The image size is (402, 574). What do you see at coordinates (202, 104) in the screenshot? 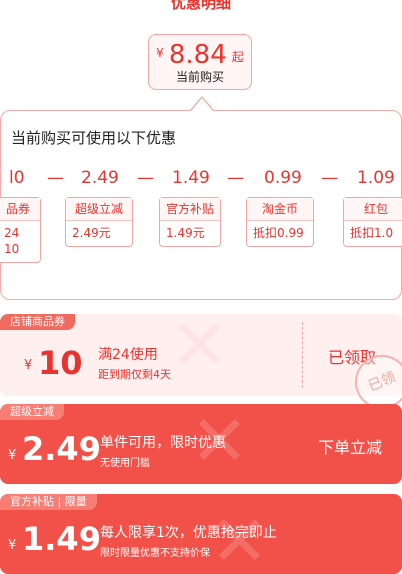
I see `panel-pointer-inner` at bounding box center [202, 104].